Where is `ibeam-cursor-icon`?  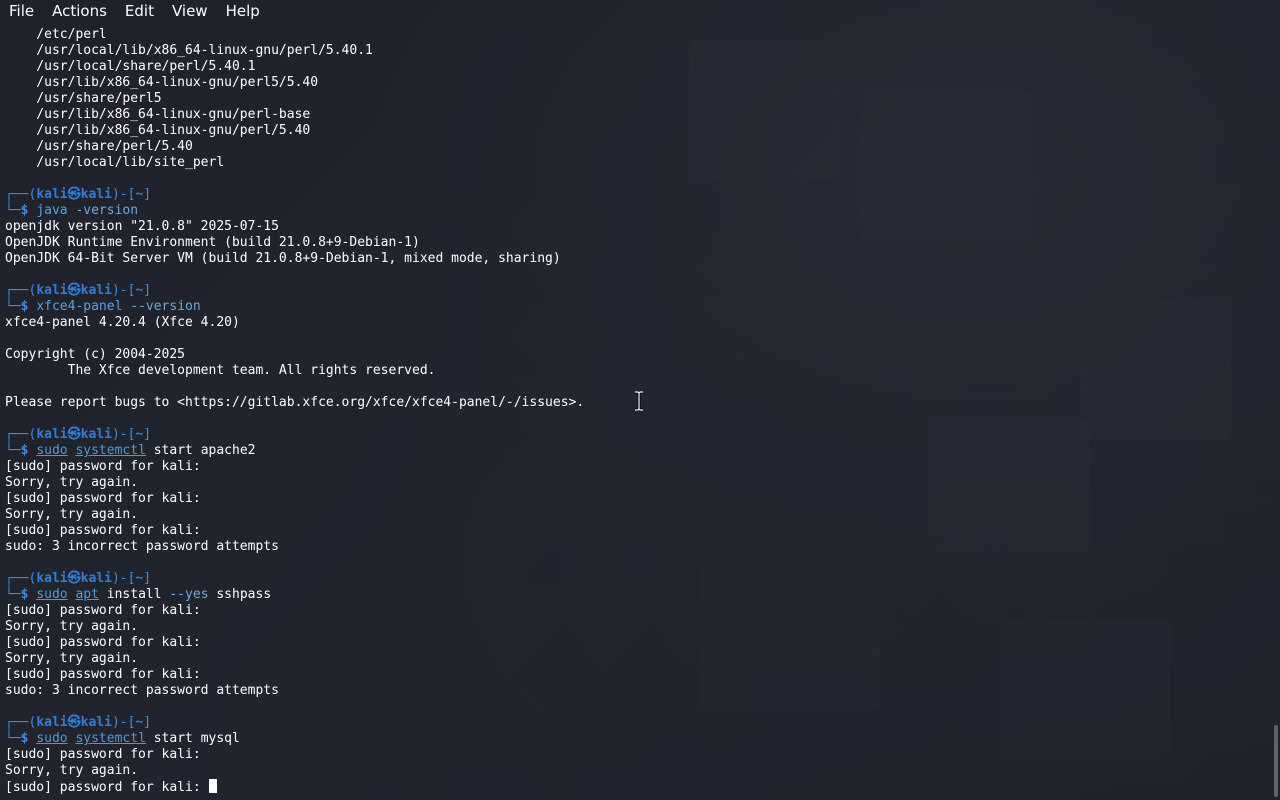
ibeam-cursor-icon is located at coordinates (639, 401).